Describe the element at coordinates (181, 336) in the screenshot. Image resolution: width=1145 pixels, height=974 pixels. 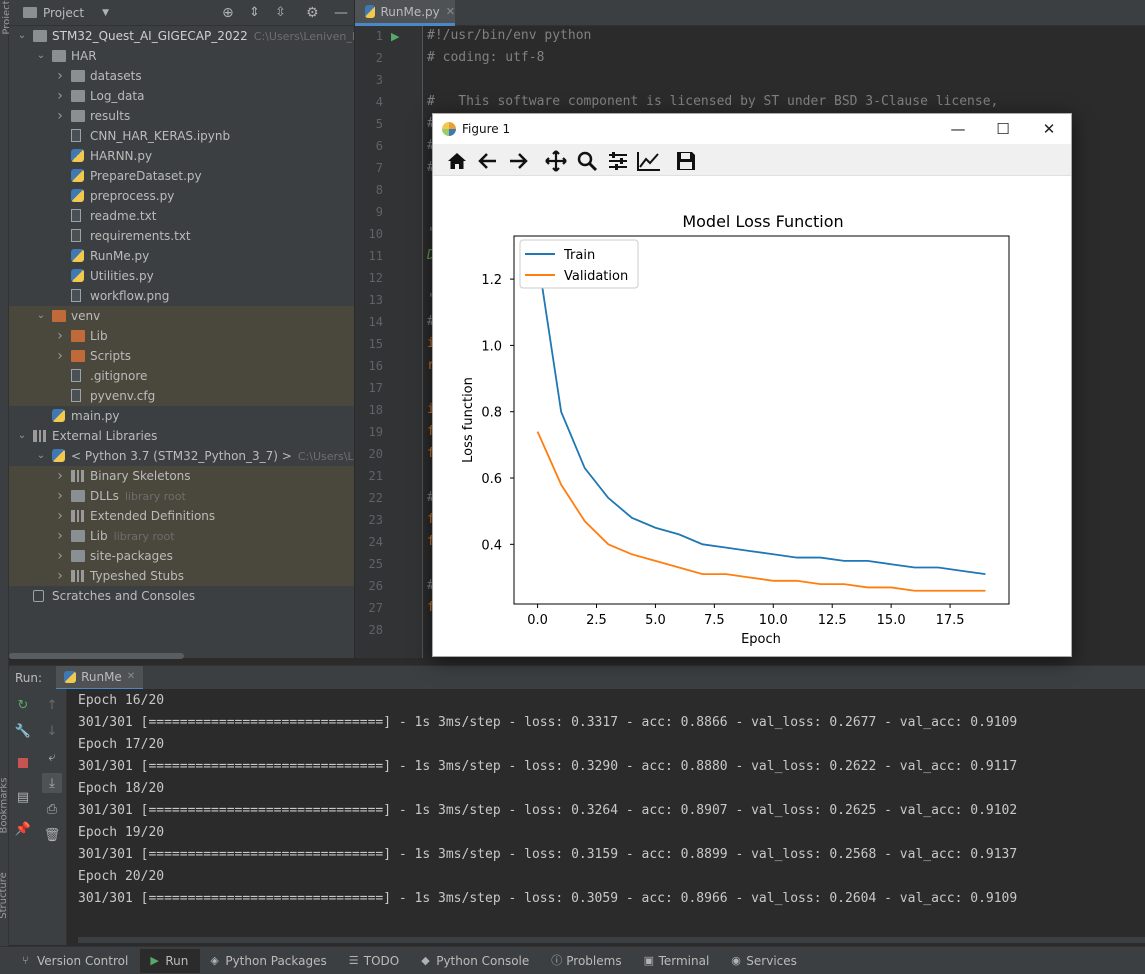
I see `tree-item: › Lib` at that location.